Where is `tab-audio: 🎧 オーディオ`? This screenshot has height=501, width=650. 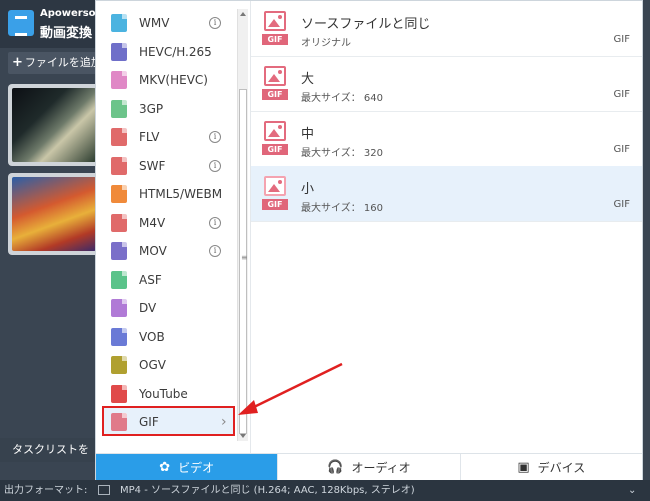
tab-audio: 🎧 オーディオ is located at coordinates (368, 467).